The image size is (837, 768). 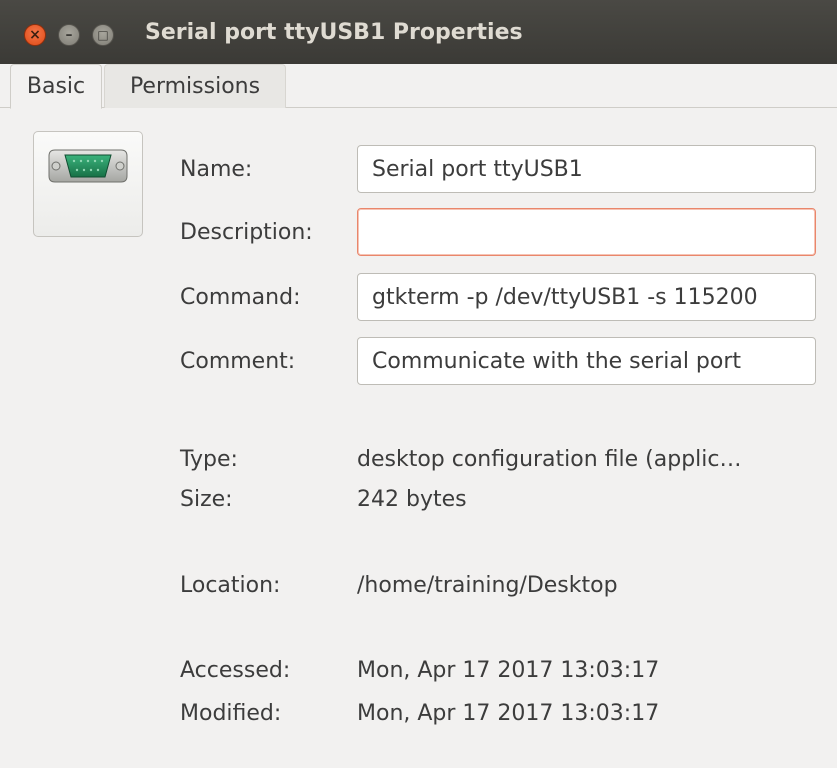 What do you see at coordinates (586, 232) in the screenshot?
I see `description-field` at bounding box center [586, 232].